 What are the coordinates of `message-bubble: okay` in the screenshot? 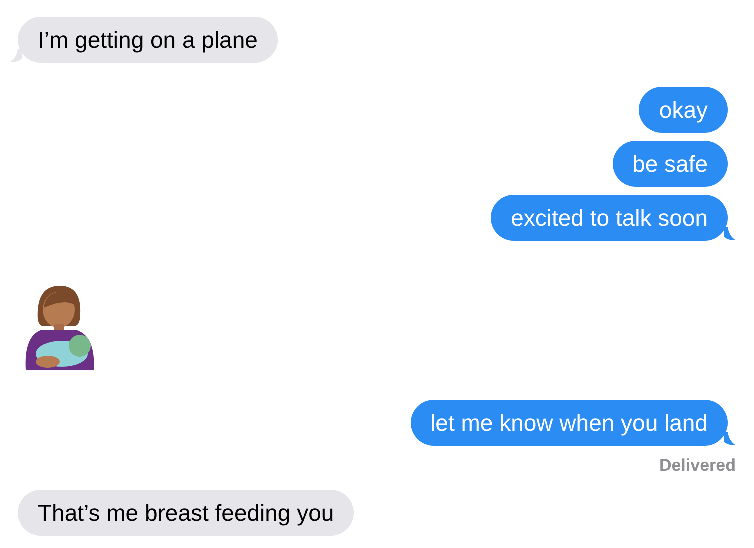 It's located at (683, 110).